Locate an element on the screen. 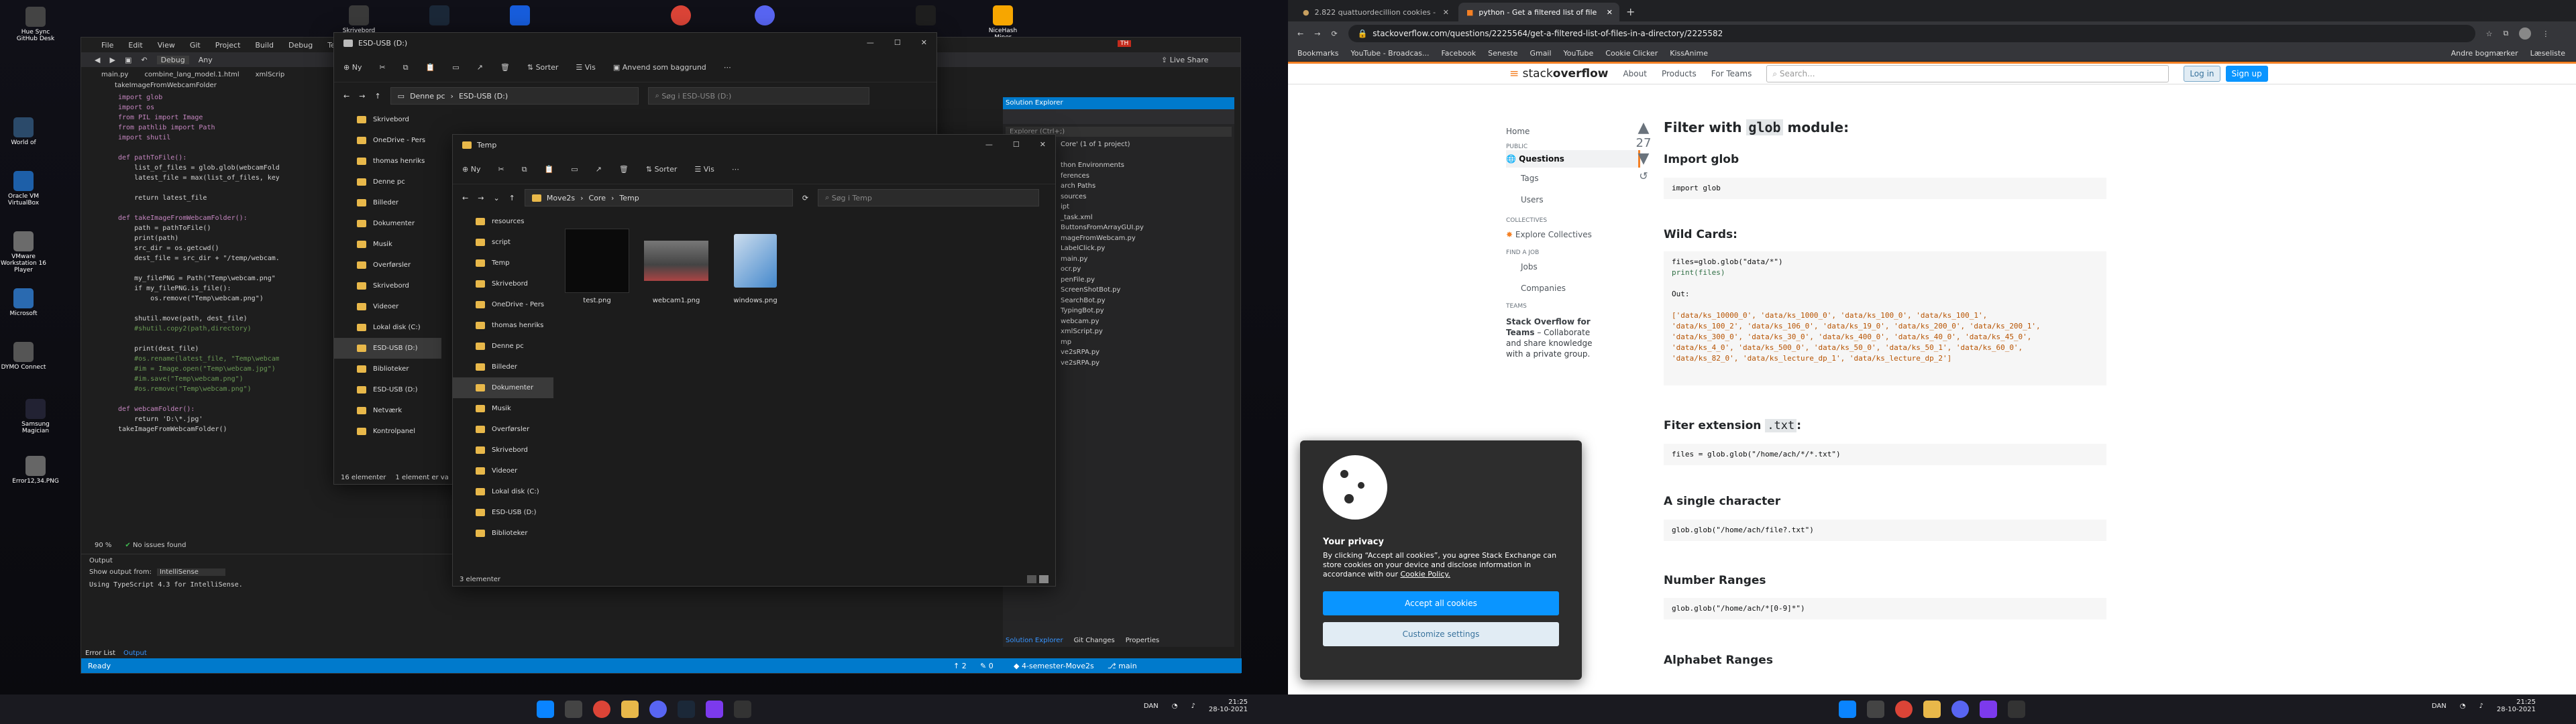 Image resolution: width=2576 pixels, height=724 pixels. nav-item: Netværk is located at coordinates (387, 410).